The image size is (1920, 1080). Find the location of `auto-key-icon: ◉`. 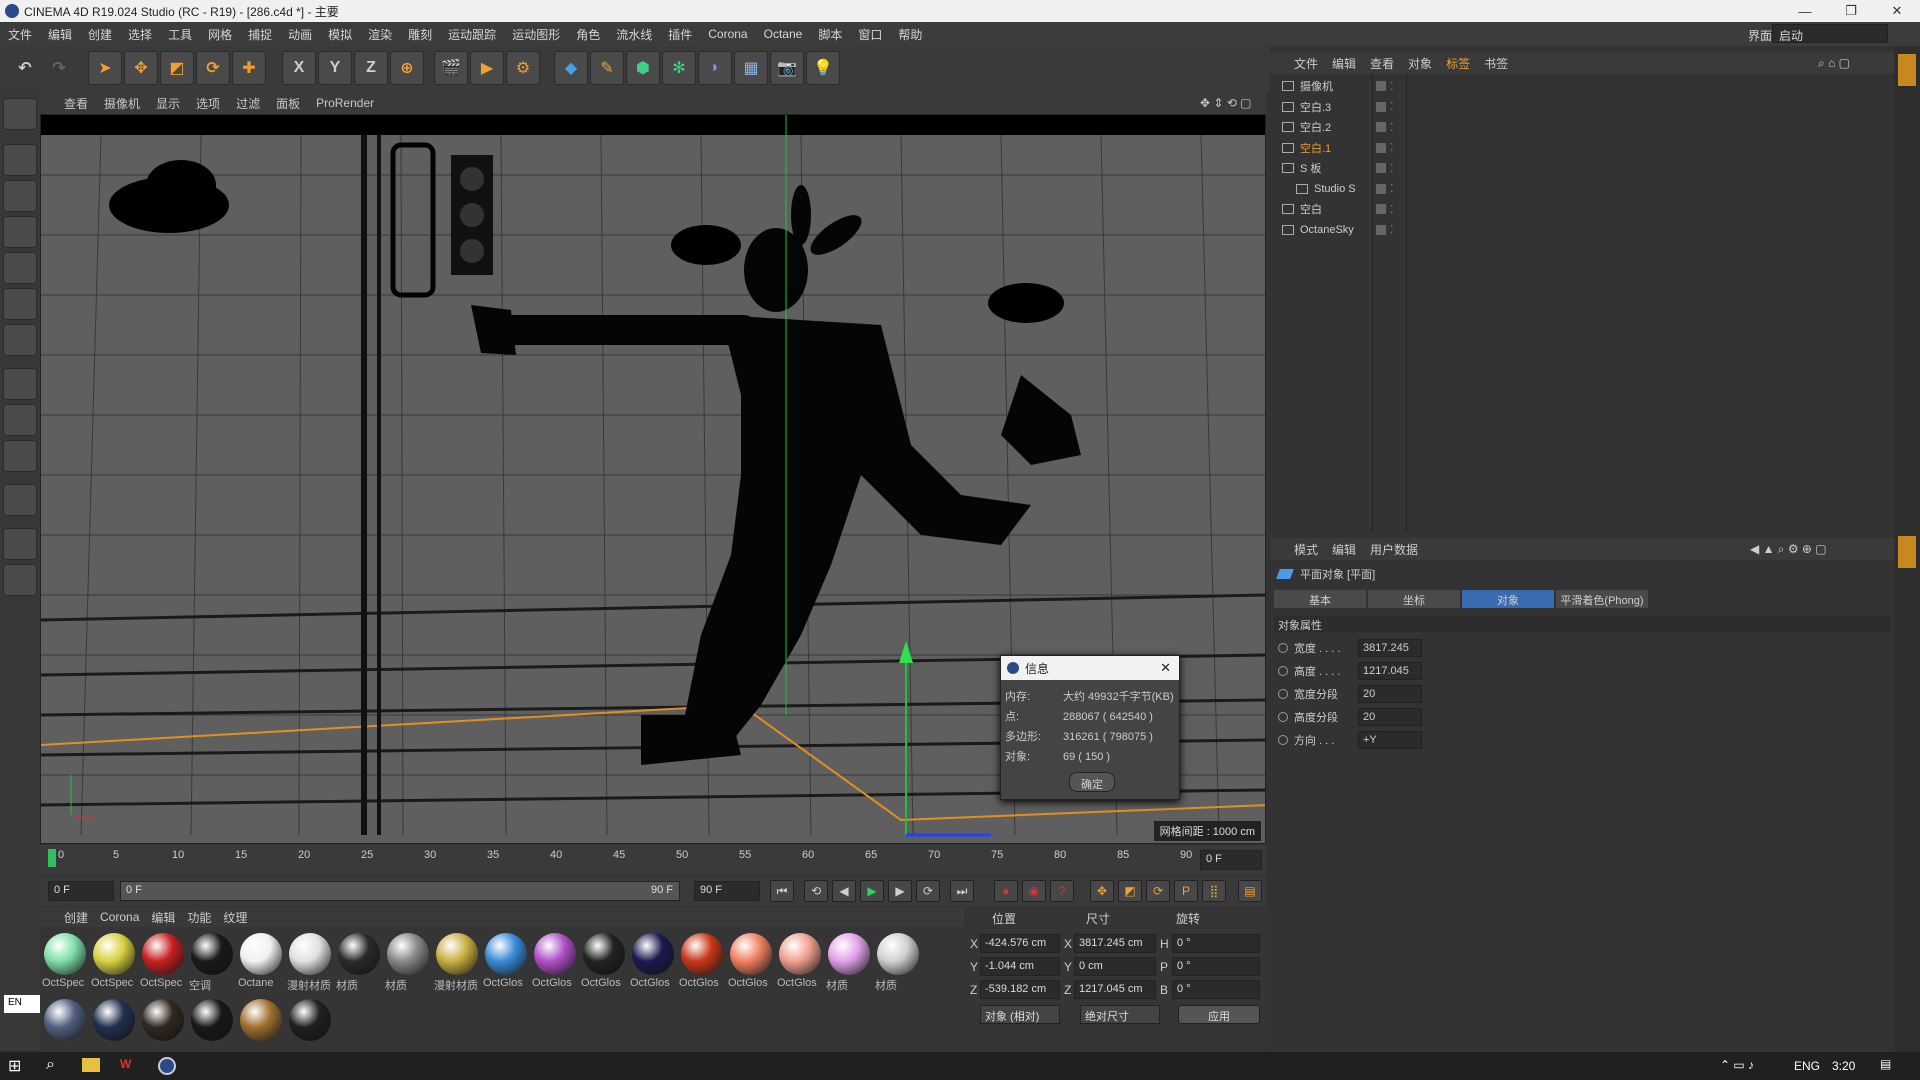

auto-key-icon: ◉ is located at coordinates (1034, 891).